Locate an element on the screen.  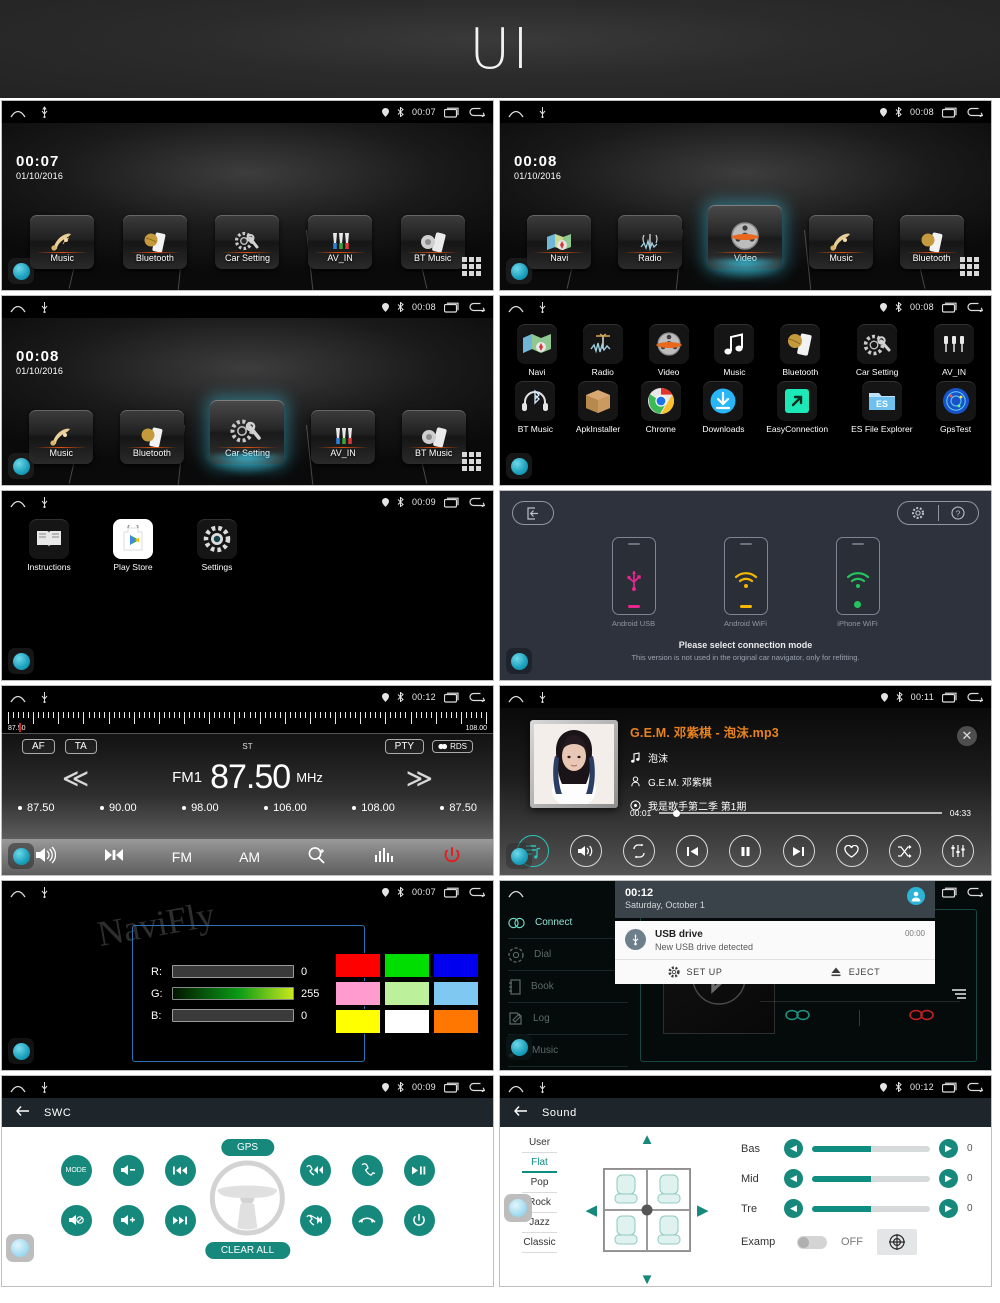
seat-rear-right is located at coordinates (668, 1230).